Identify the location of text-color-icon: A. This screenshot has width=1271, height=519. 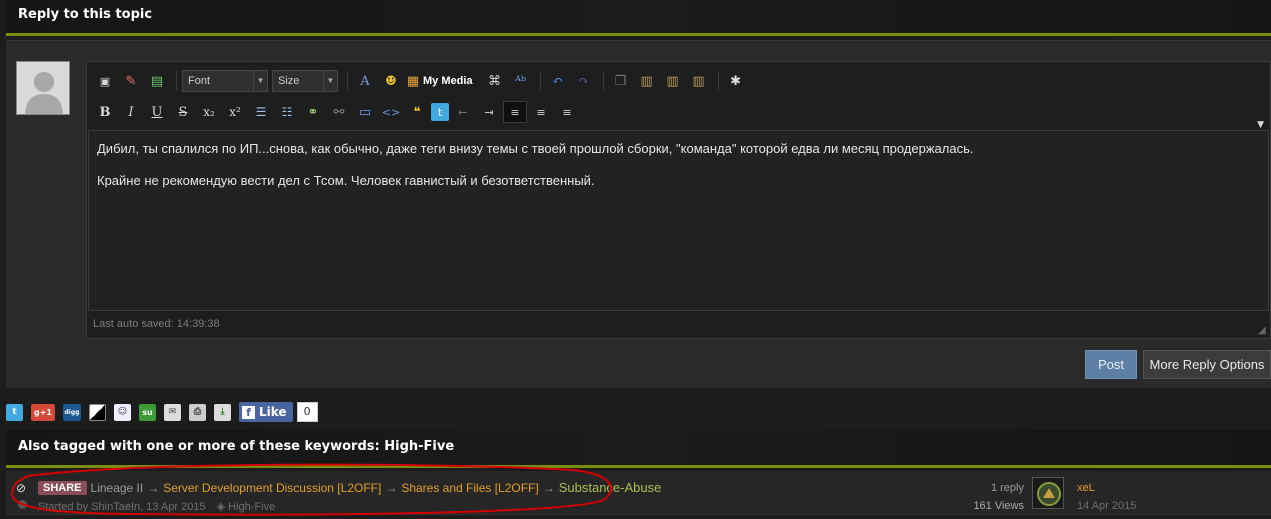
(365, 81).